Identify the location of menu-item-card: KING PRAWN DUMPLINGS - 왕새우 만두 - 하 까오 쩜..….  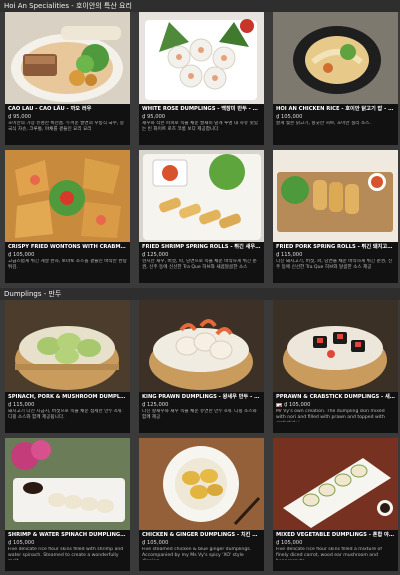
(201, 366).